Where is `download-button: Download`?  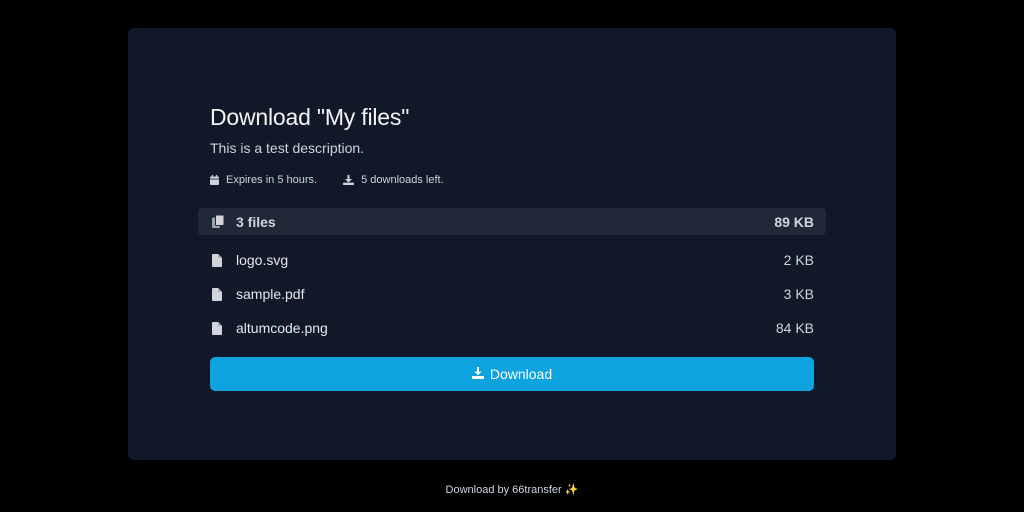
download-button: Download is located at coordinates (512, 374).